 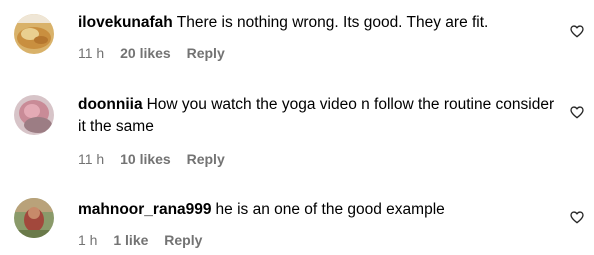 What do you see at coordinates (110, 104) in the screenshot?
I see `comment-username: doonniia` at bounding box center [110, 104].